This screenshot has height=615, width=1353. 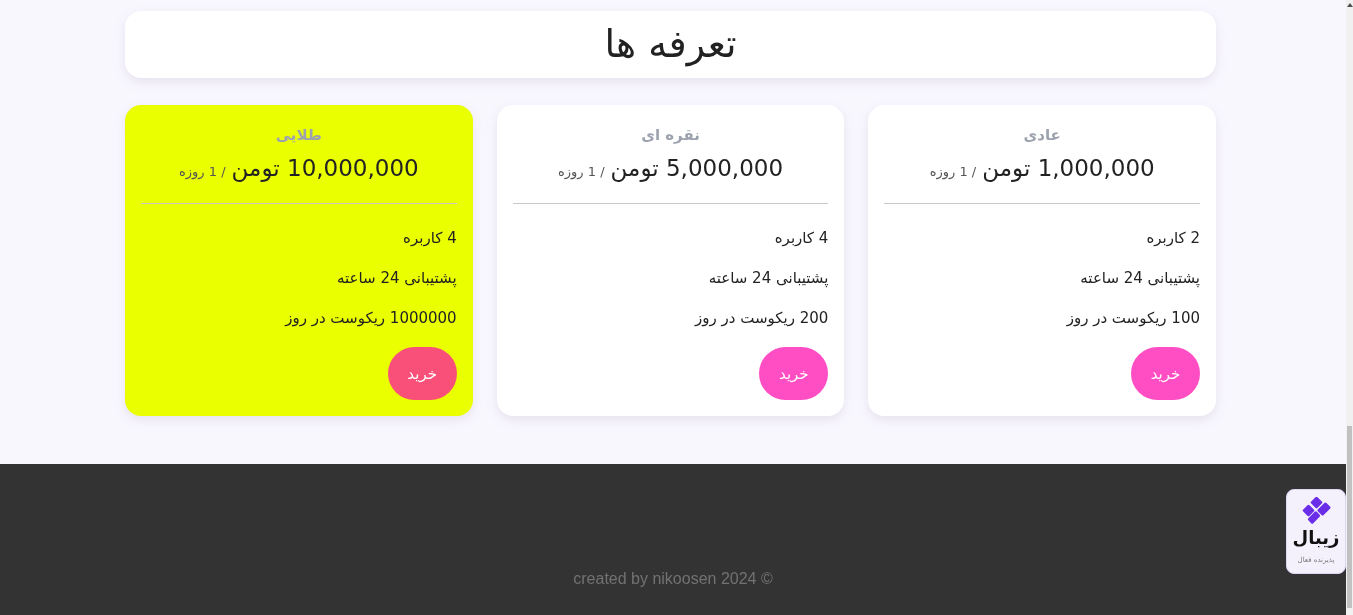 What do you see at coordinates (1068, 168) in the screenshot?
I see `plan-price: 1,000,000 تومن` at bounding box center [1068, 168].